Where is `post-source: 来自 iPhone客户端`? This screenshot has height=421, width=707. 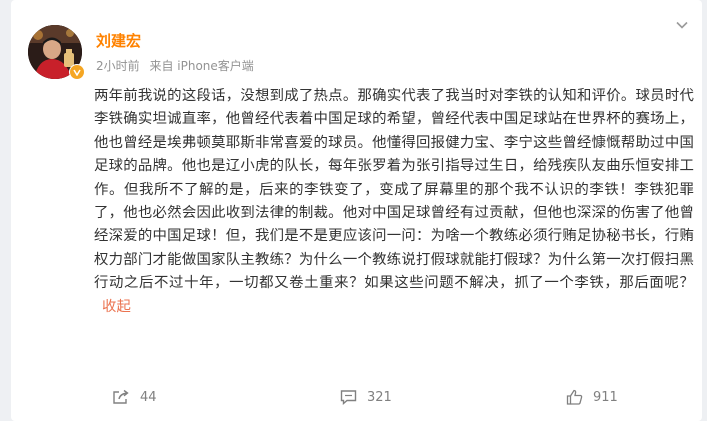 post-source: 来自 iPhone客户端 is located at coordinates (201, 66).